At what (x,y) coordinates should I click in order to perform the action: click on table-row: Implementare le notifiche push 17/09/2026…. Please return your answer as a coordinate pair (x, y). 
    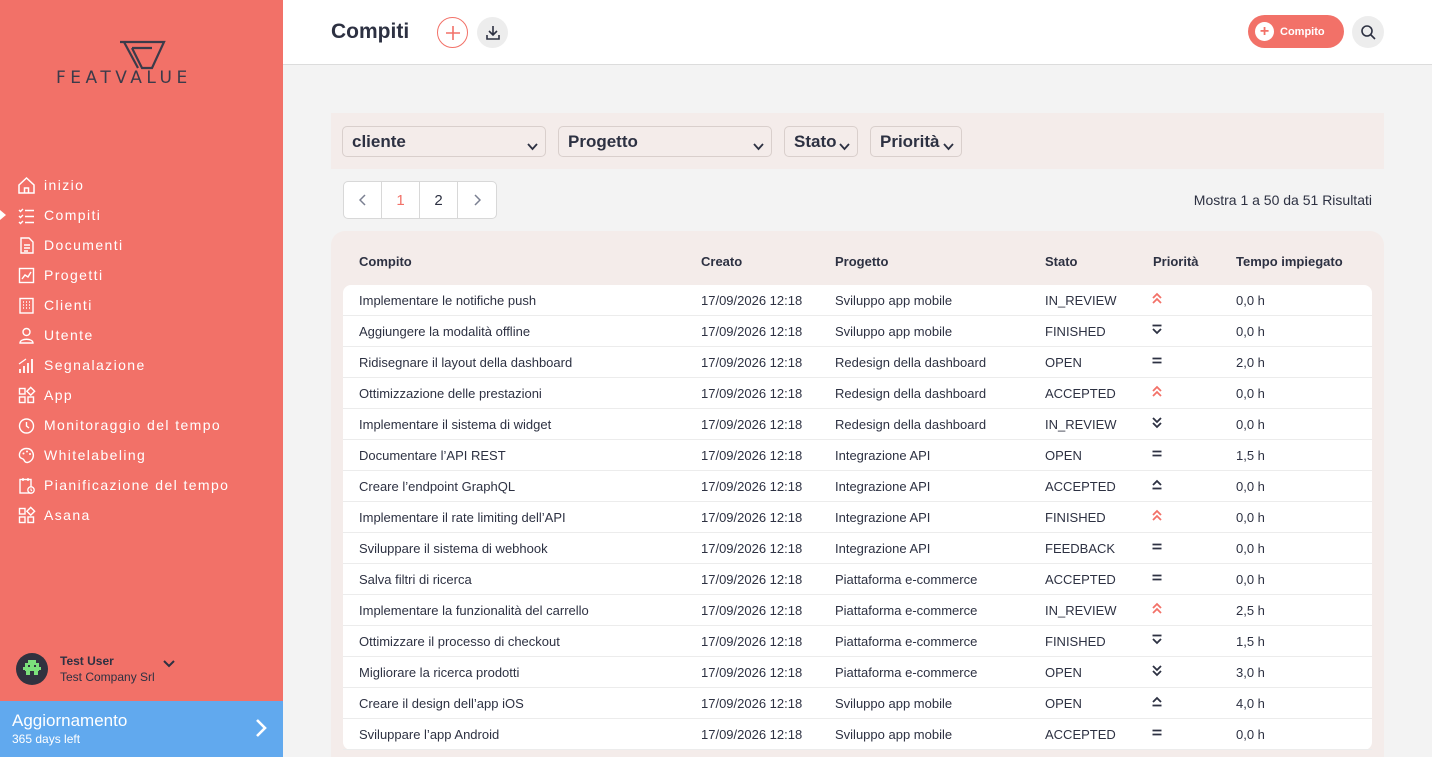
    Looking at the image, I should click on (857, 300).